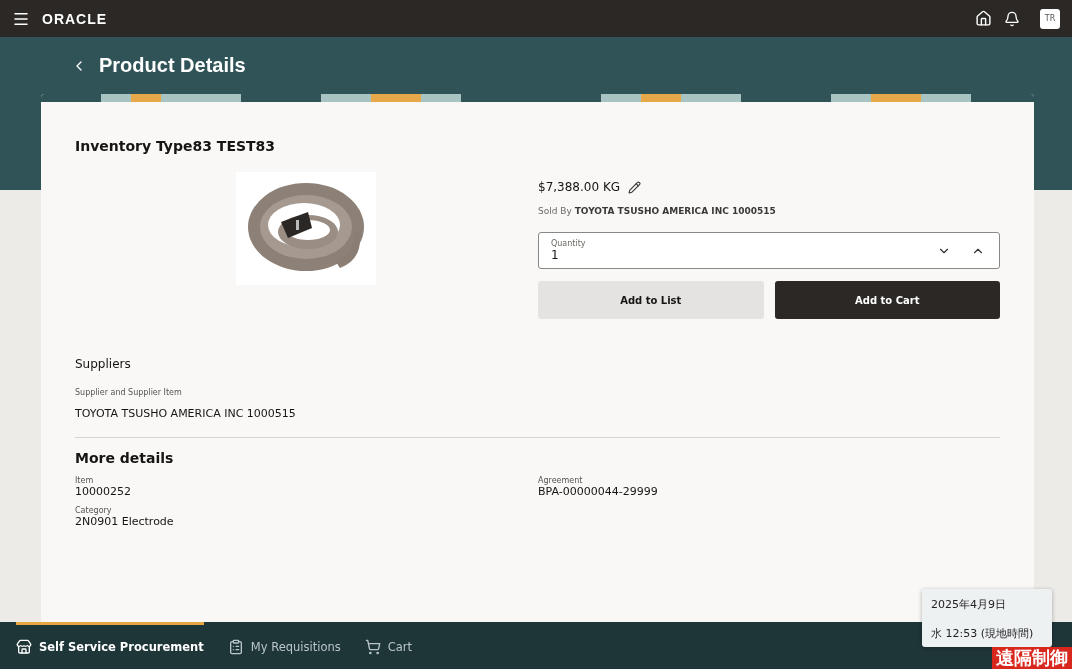 This screenshot has width=1072, height=669. Describe the element at coordinates (94, 510) in the screenshot. I see `field-label: Category` at that location.